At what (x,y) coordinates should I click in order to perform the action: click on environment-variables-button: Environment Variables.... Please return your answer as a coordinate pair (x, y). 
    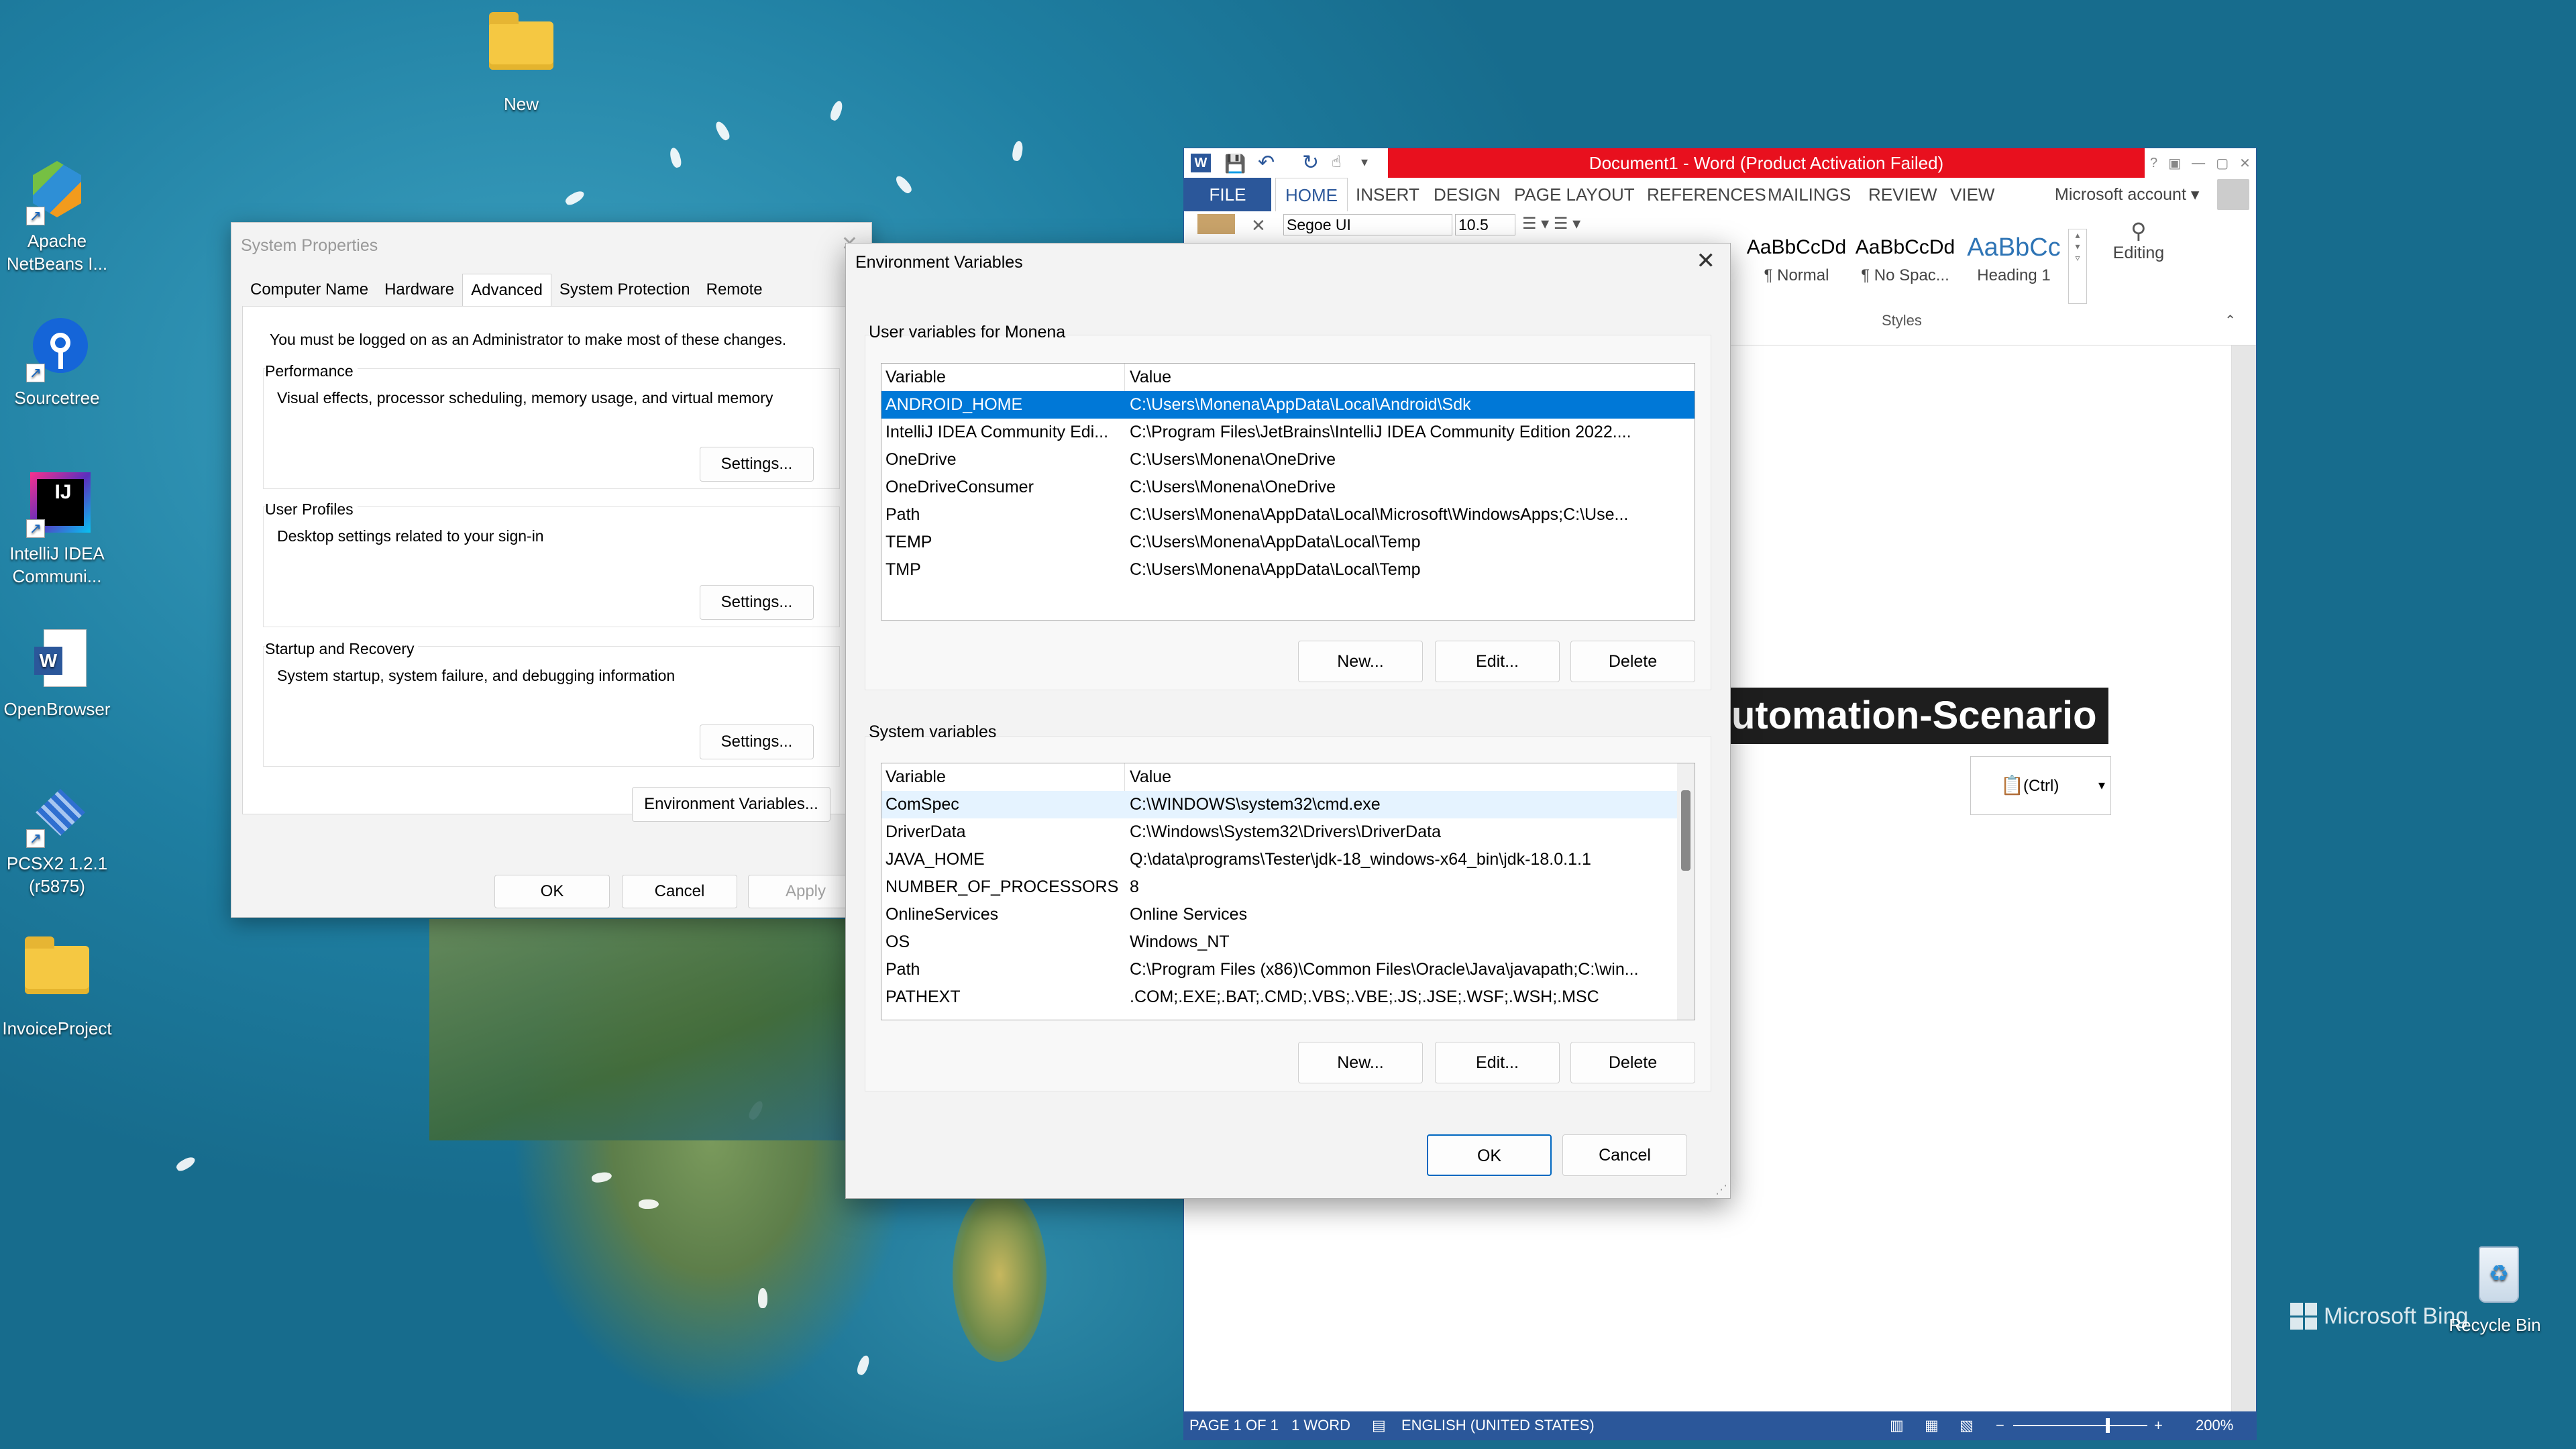
    Looking at the image, I should click on (731, 804).